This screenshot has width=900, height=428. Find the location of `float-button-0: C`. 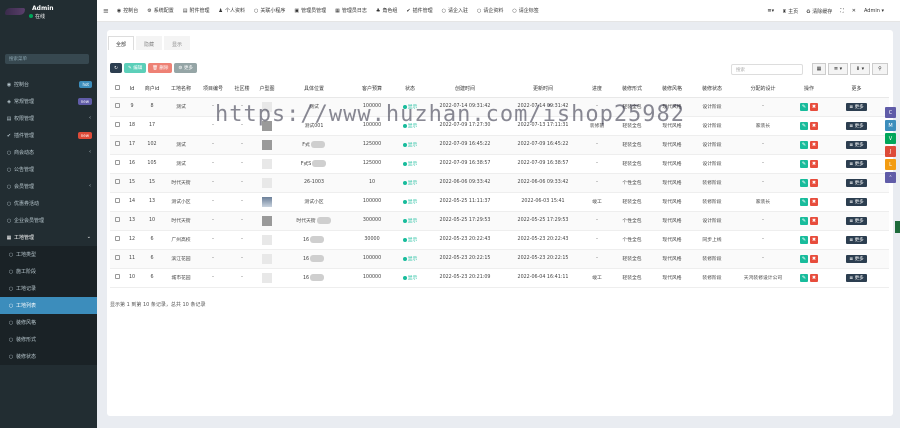

float-button-0: C is located at coordinates (890, 112).